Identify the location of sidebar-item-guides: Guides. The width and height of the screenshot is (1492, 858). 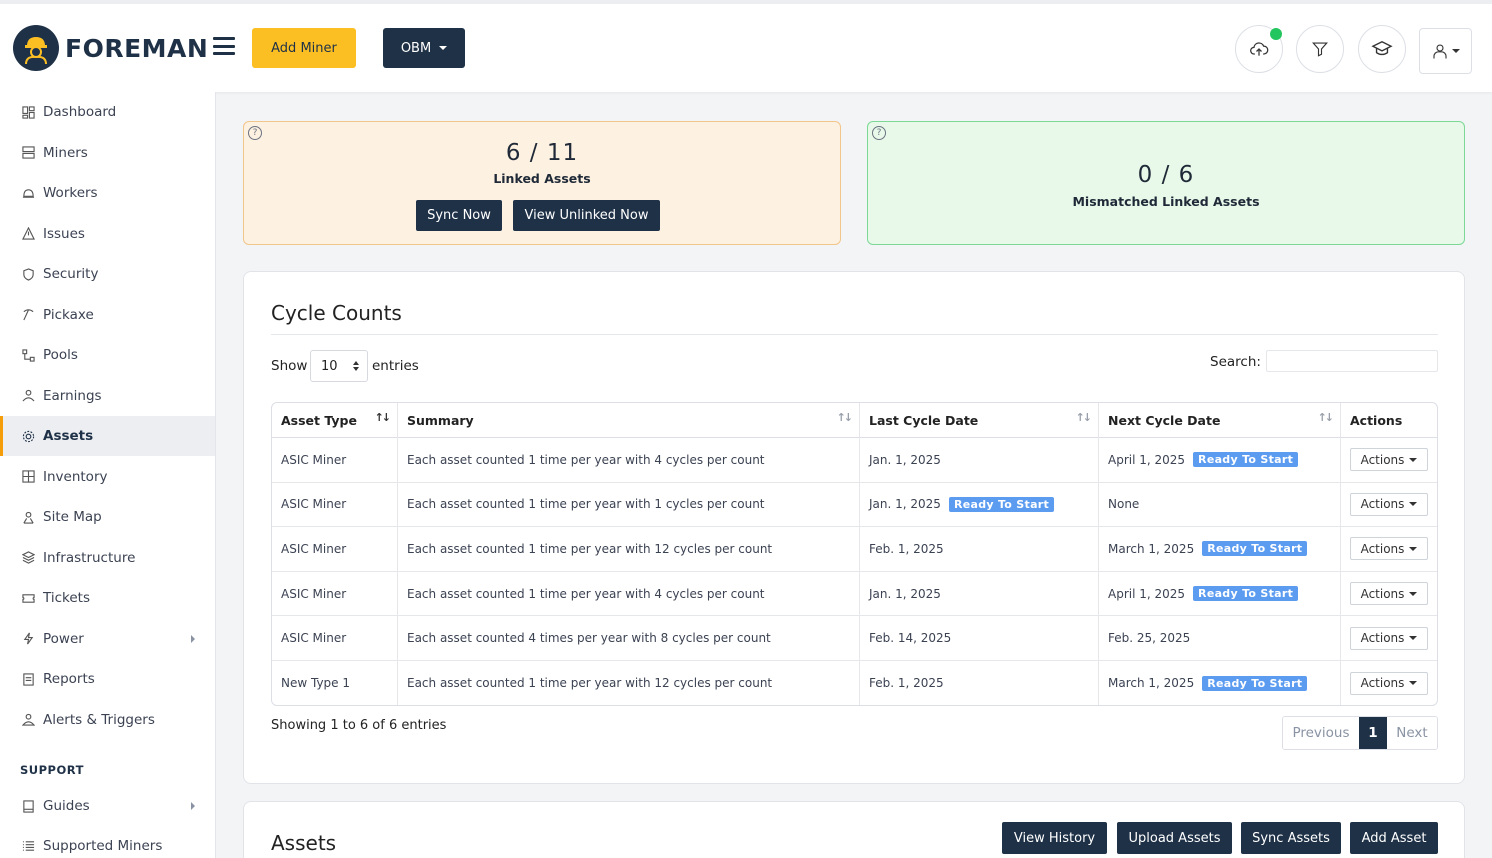
(107, 806).